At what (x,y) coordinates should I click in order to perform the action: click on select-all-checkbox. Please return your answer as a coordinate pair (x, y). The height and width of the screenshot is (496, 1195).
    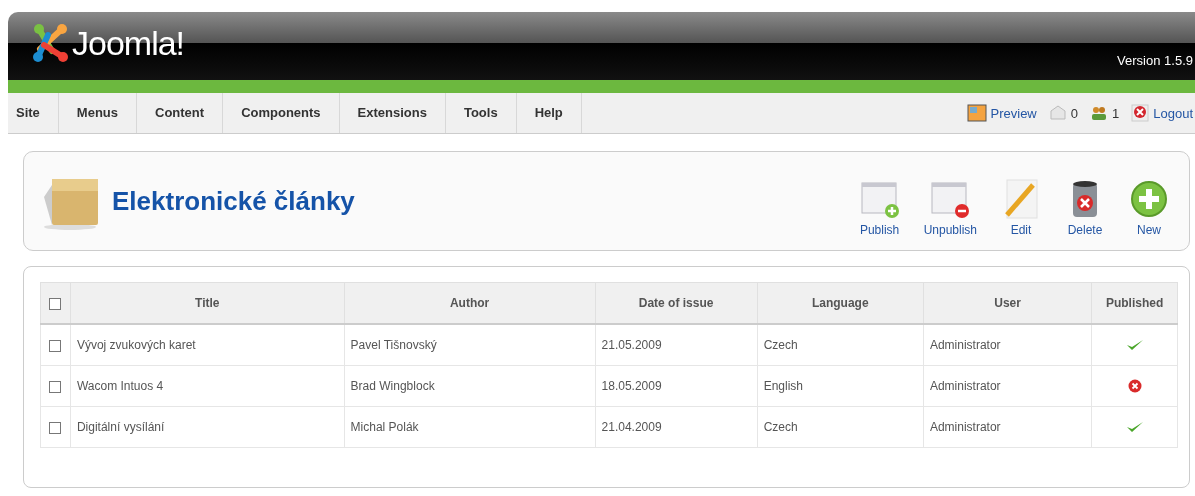
    Looking at the image, I should click on (55, 303).